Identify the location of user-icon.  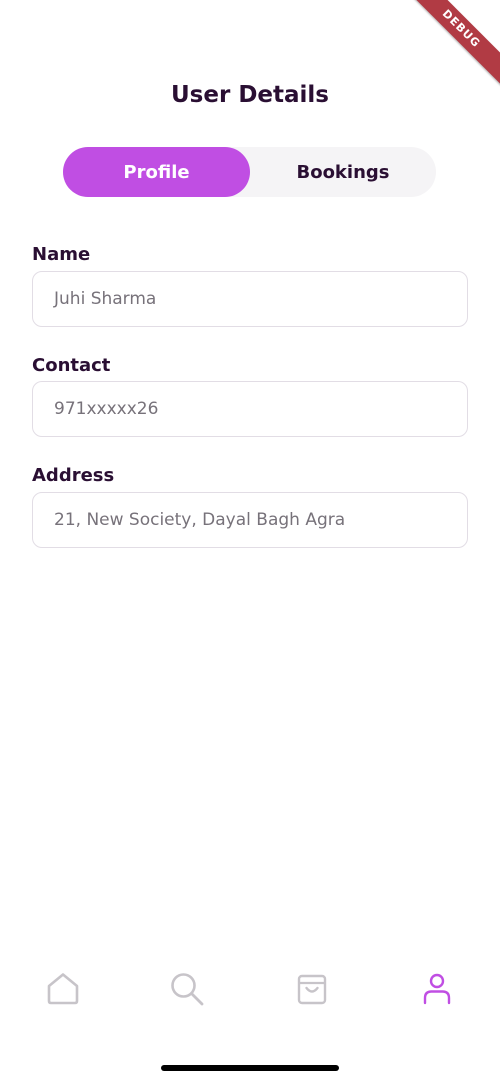
(437, 989).